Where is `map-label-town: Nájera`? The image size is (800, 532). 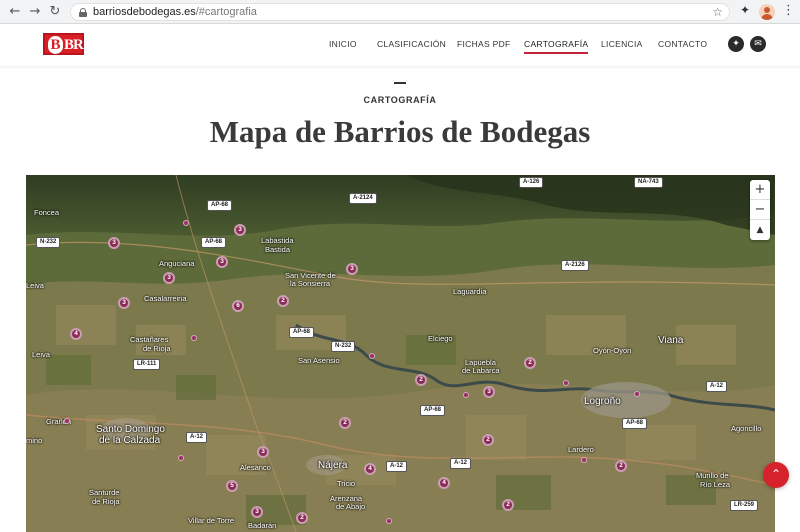 map-label-town: Nájera is located at coordinates (333, 465).